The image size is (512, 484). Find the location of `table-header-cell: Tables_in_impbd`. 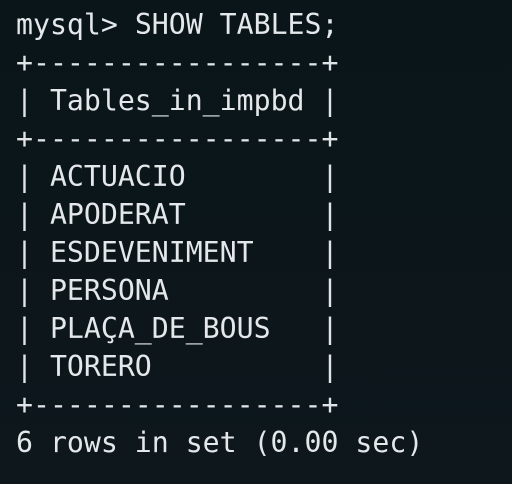

table-header-cell: Tables_in_impbd is located at coordinates (177, 100).